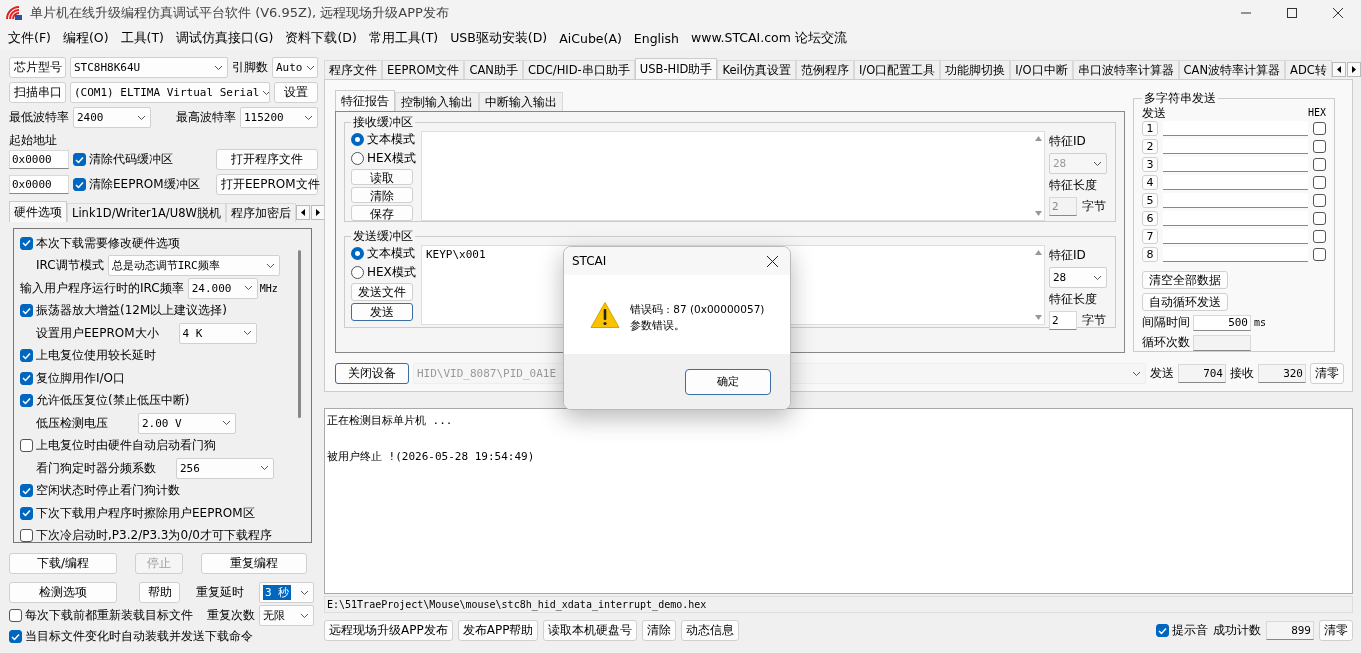 This screenshot has height=653, width=1361. Describe the element at coordinates (231, 615) in the screenshot. I see `field-label: 重复次数` at that location.